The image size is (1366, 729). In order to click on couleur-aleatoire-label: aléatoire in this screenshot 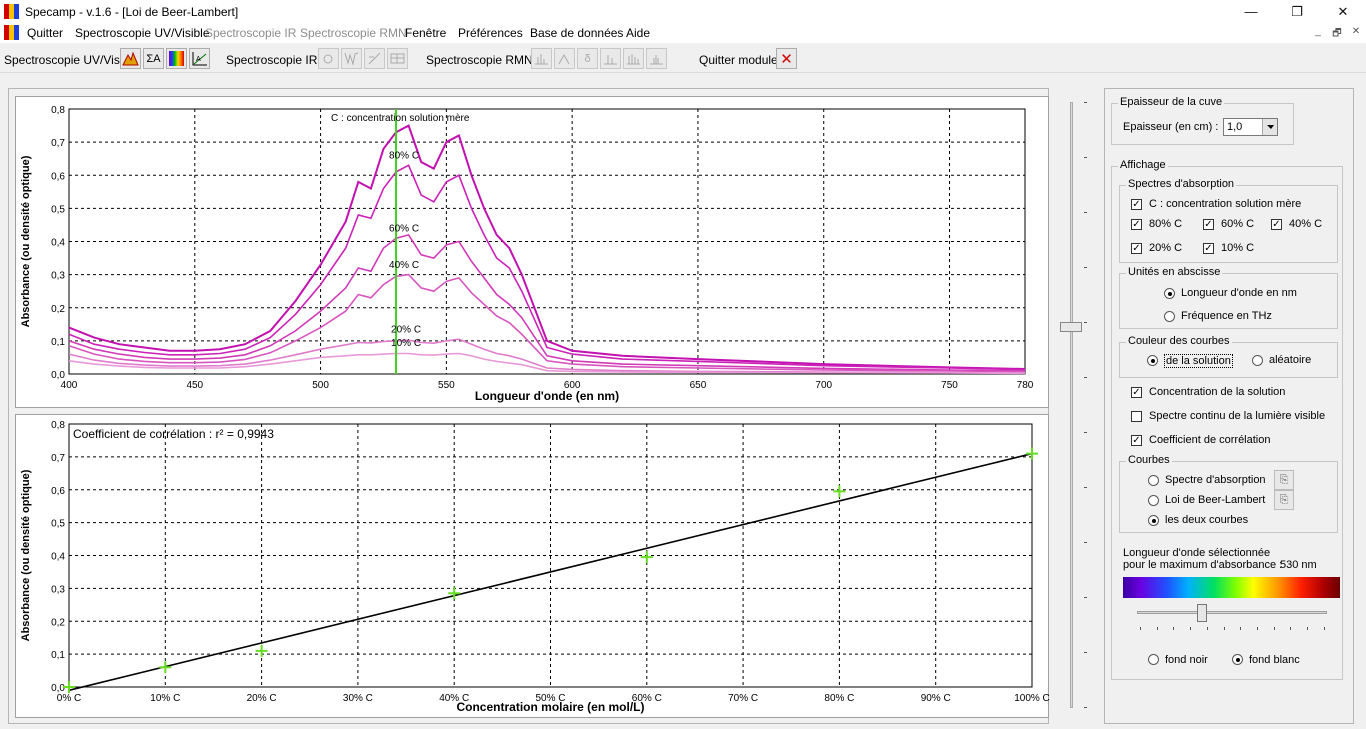, I will do `click(1290, 360)`.